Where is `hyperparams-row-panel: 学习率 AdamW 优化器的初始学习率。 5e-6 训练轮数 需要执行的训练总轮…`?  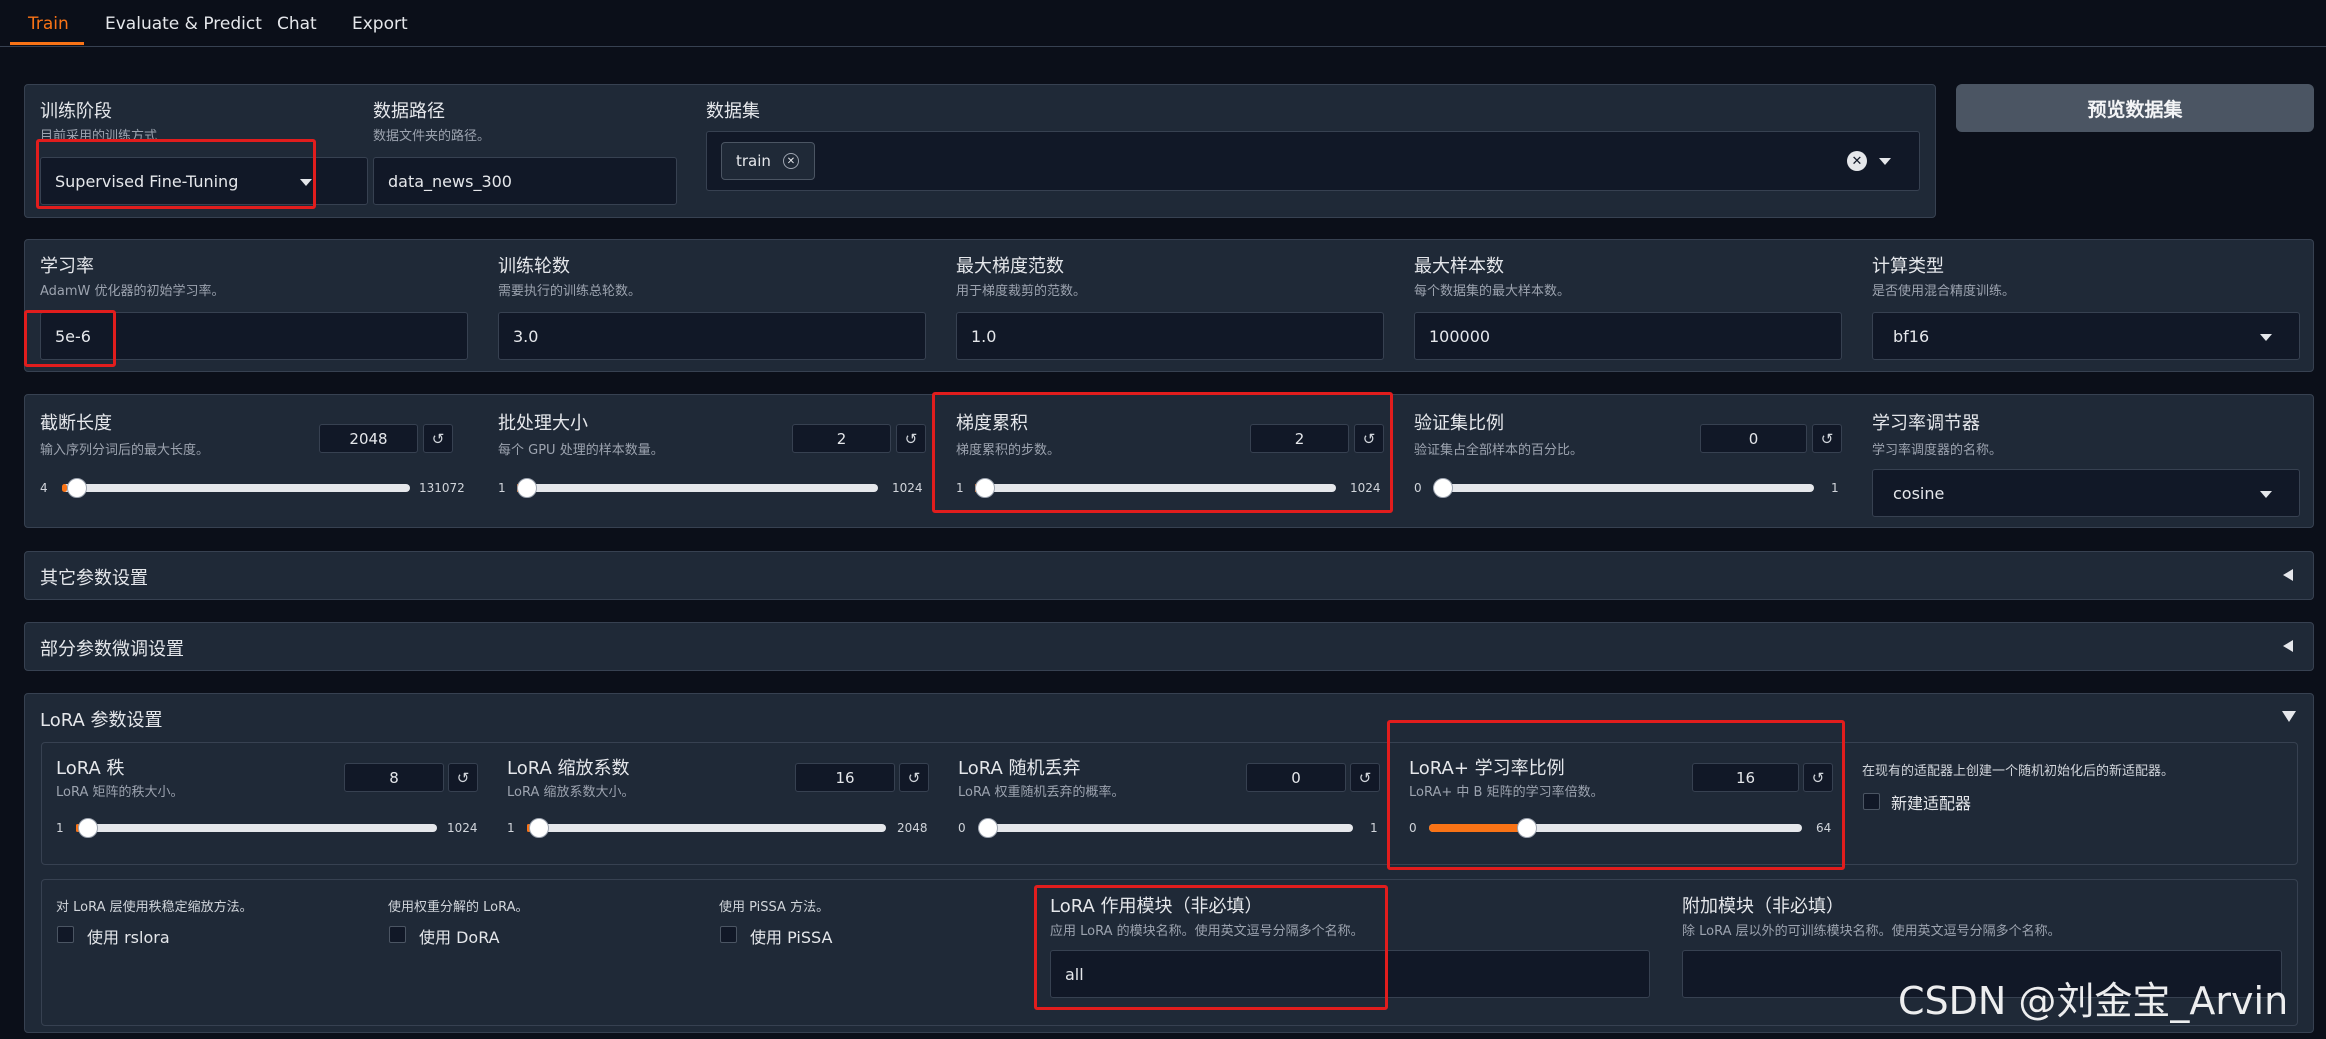
hyperparams-row-panel: 学习率 AdamW 优化器的初始学习率。 5e-6 训练轮数 需要执行的训练总轮… is located at coordinates (1169, 305).